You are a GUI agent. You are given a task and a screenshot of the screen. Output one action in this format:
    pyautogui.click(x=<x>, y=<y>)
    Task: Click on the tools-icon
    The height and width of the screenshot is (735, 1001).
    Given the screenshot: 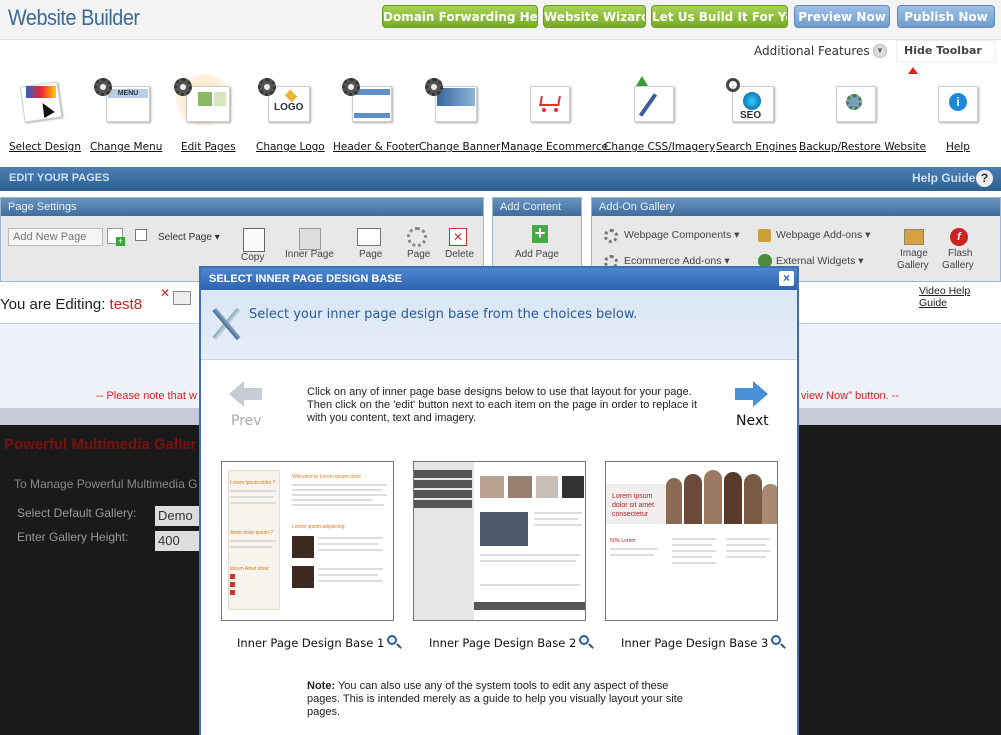 What is the action you would take?
    pyautogui.click(x=226, y=324)
    